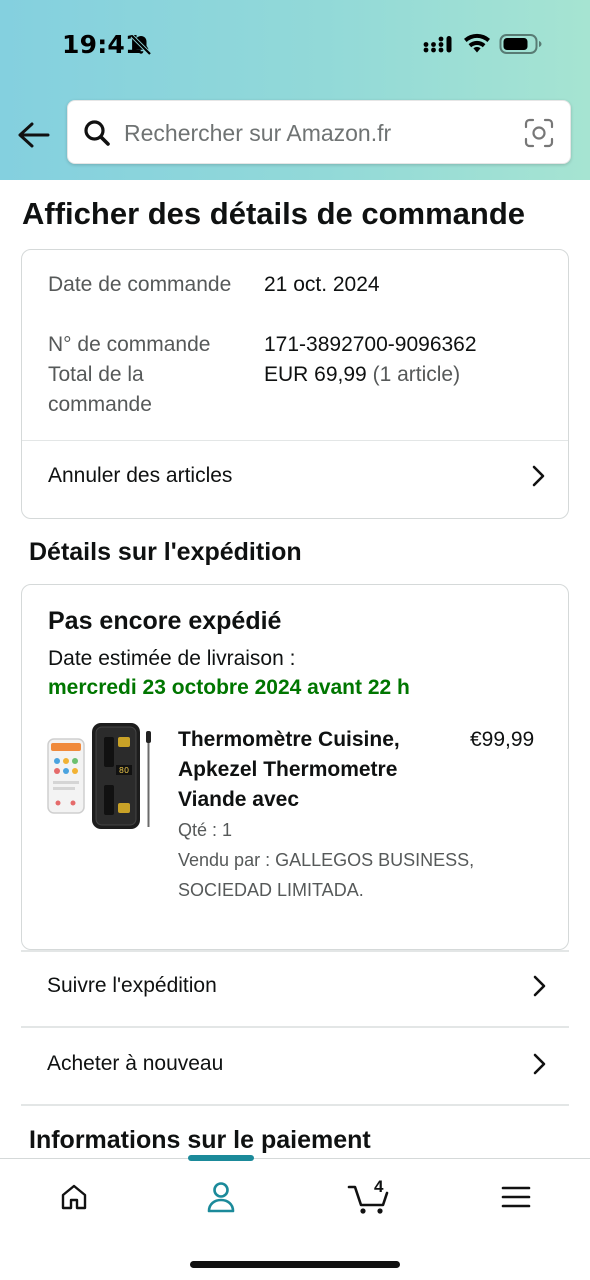  What do you see at coordinates (295, 45) in the screenshot?
I see `status-bar: 19:41` at bounding box center [295, 45].